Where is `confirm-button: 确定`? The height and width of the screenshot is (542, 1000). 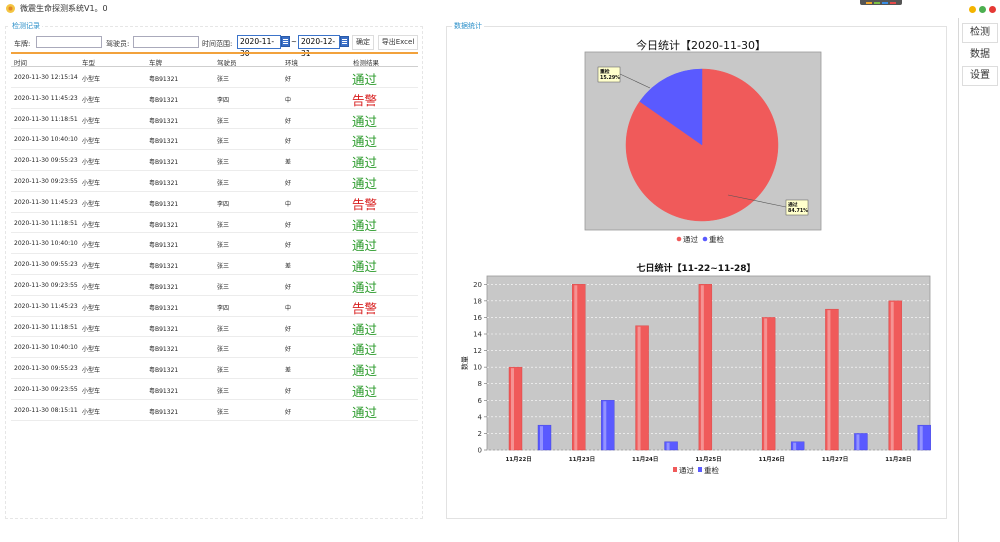
confirm-button: 确定 is located at coordinates (363, 42).